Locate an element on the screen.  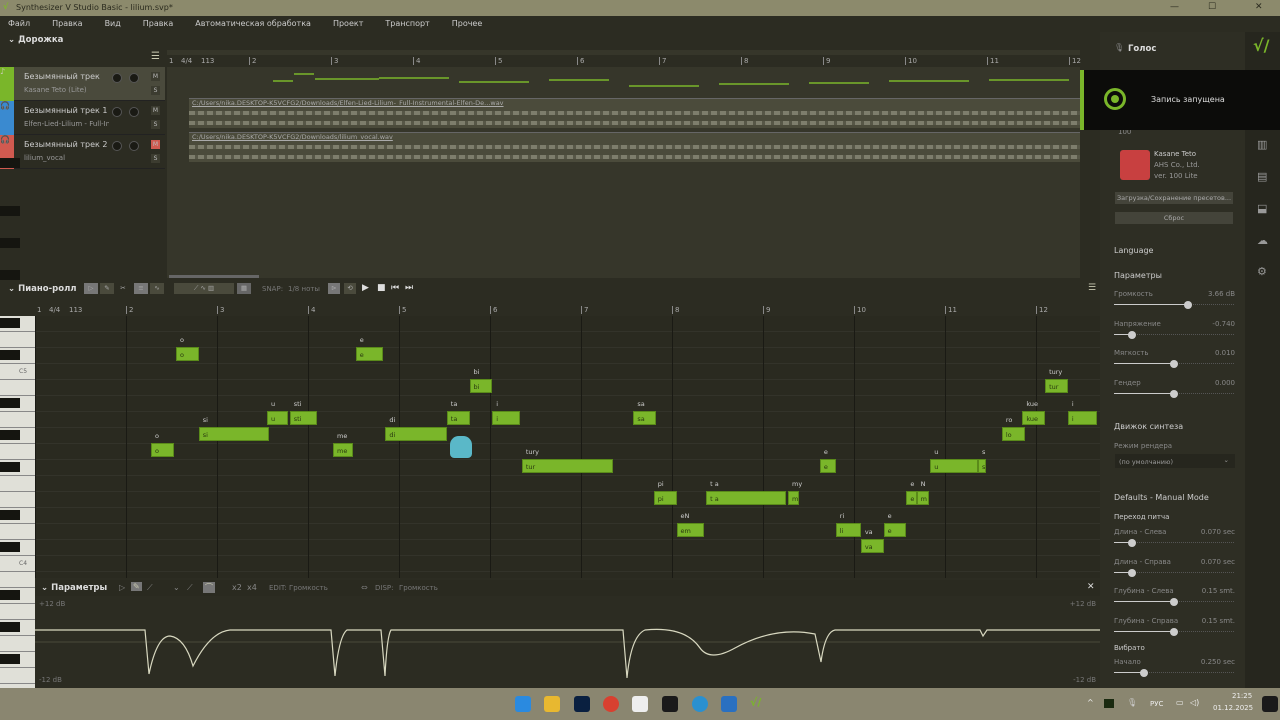
note: si is located at coordinates (234, 434).